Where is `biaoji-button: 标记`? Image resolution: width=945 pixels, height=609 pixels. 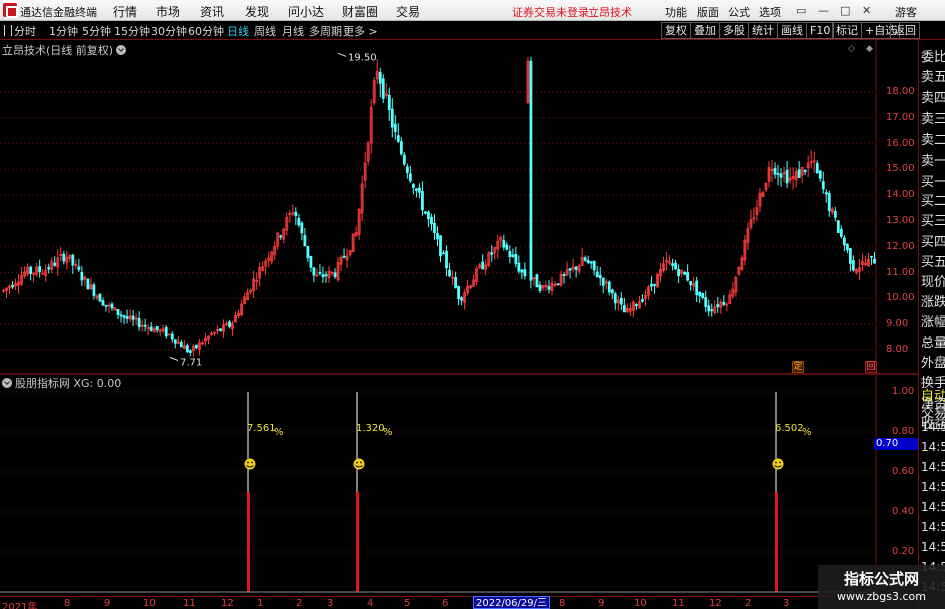
biaoji-button: 标记 is located at coordinates (847, 30).